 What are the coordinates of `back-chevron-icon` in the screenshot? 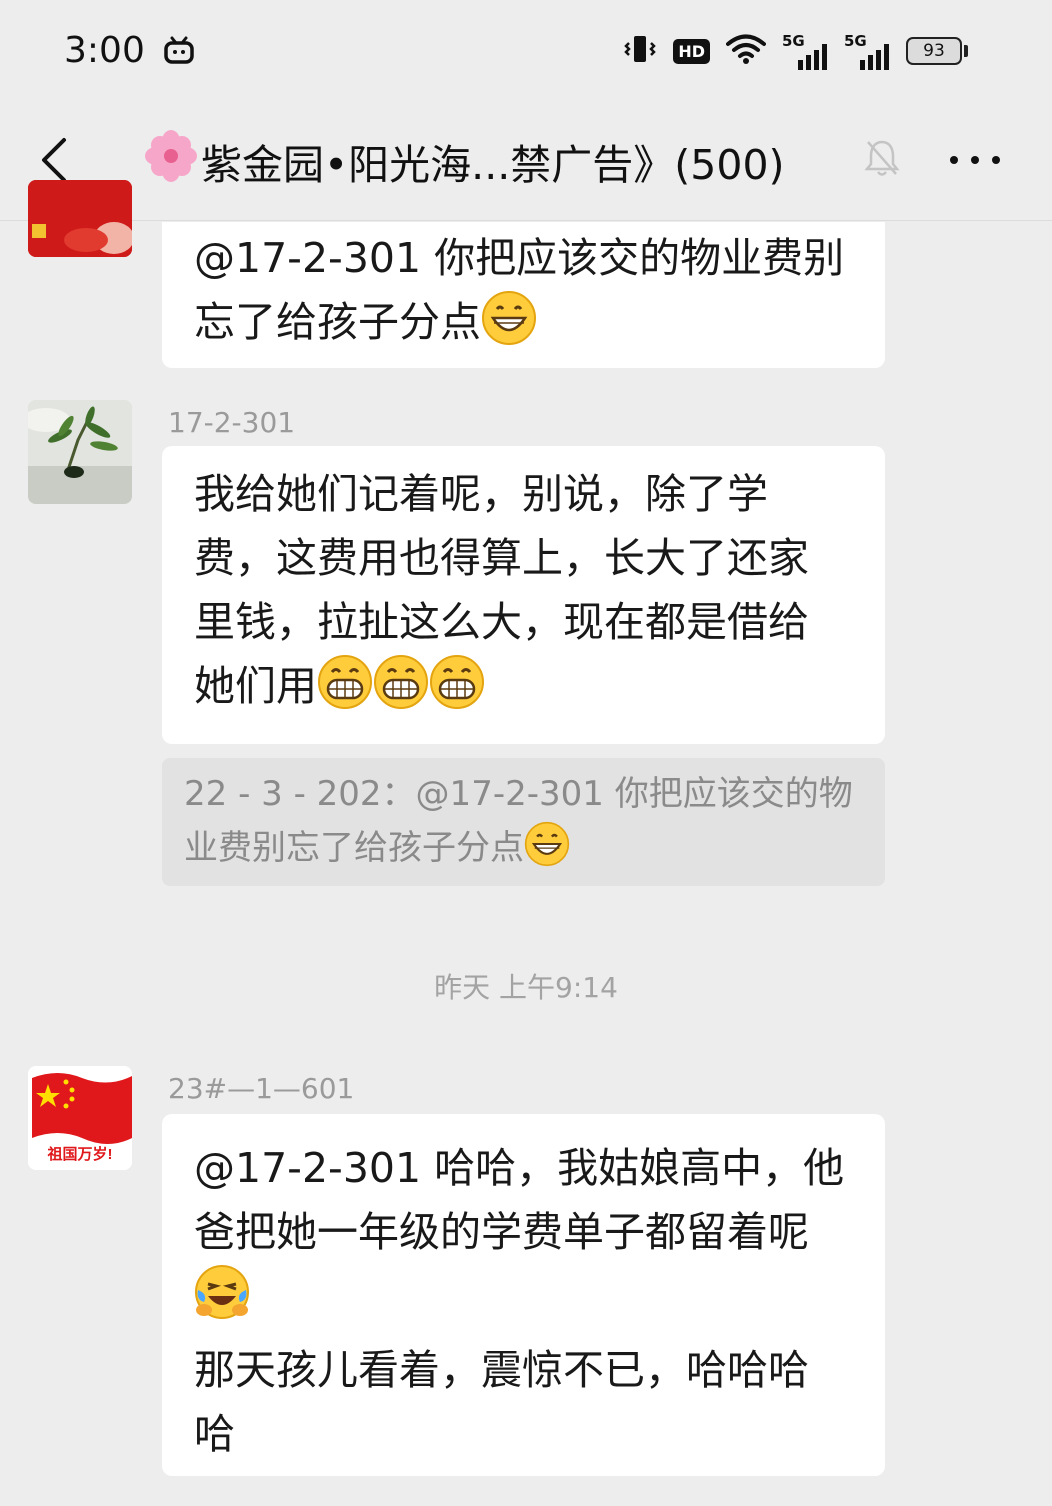 It's located at (56, 160).